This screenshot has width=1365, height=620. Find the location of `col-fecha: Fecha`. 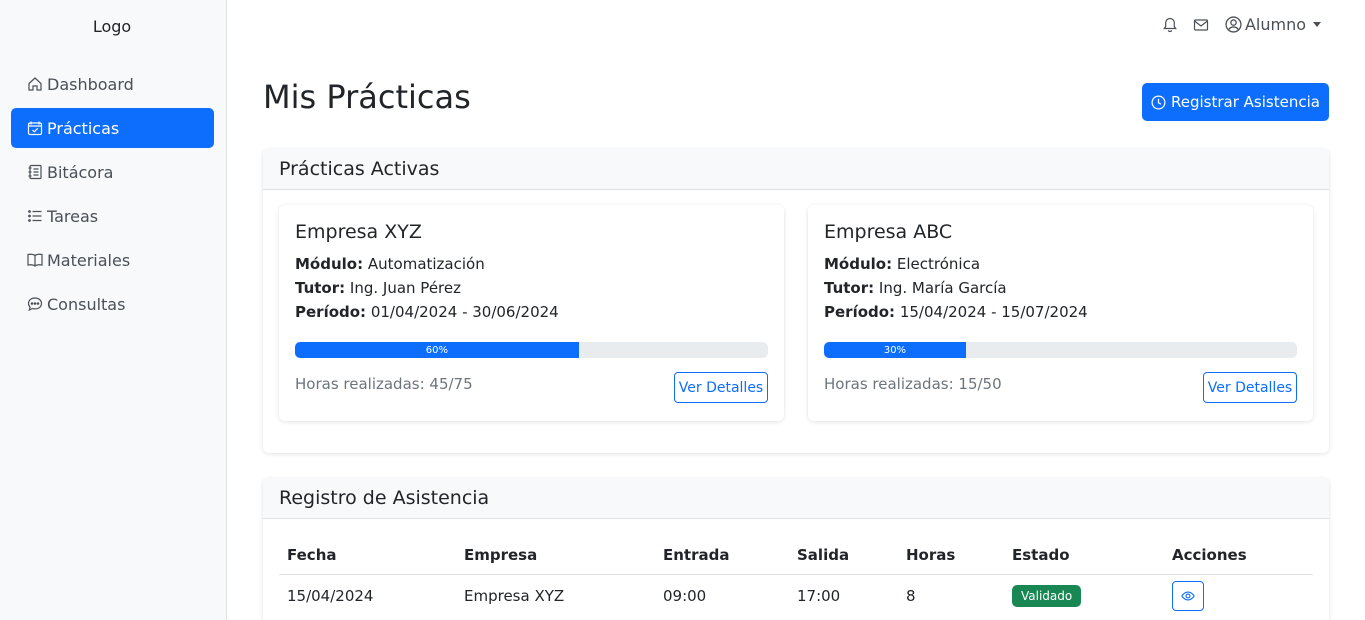

col-fecha: Fecha is located at coordinates (367, 555).